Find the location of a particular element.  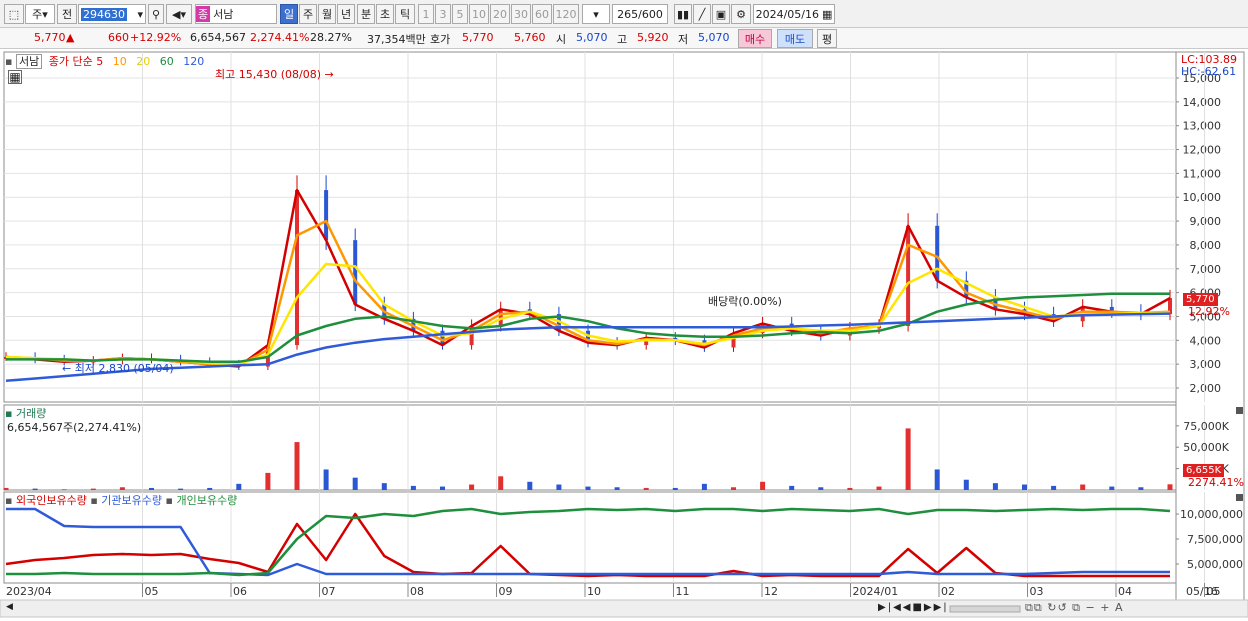

x-axis-label: 06 is located at coordinates (240, 591).